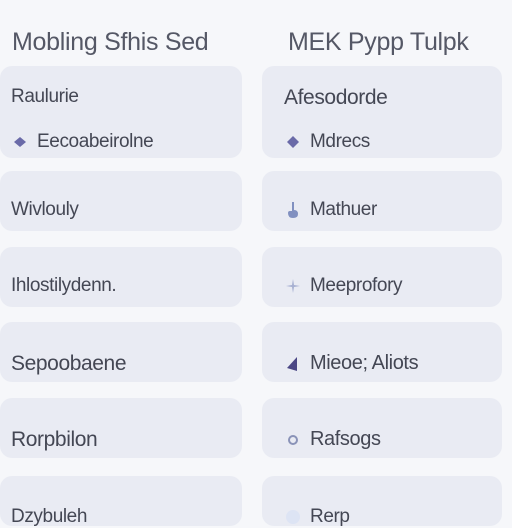 This screenshot has height=528, width=512. I want to click on list-item: Meeprofory, so click(382, 277).